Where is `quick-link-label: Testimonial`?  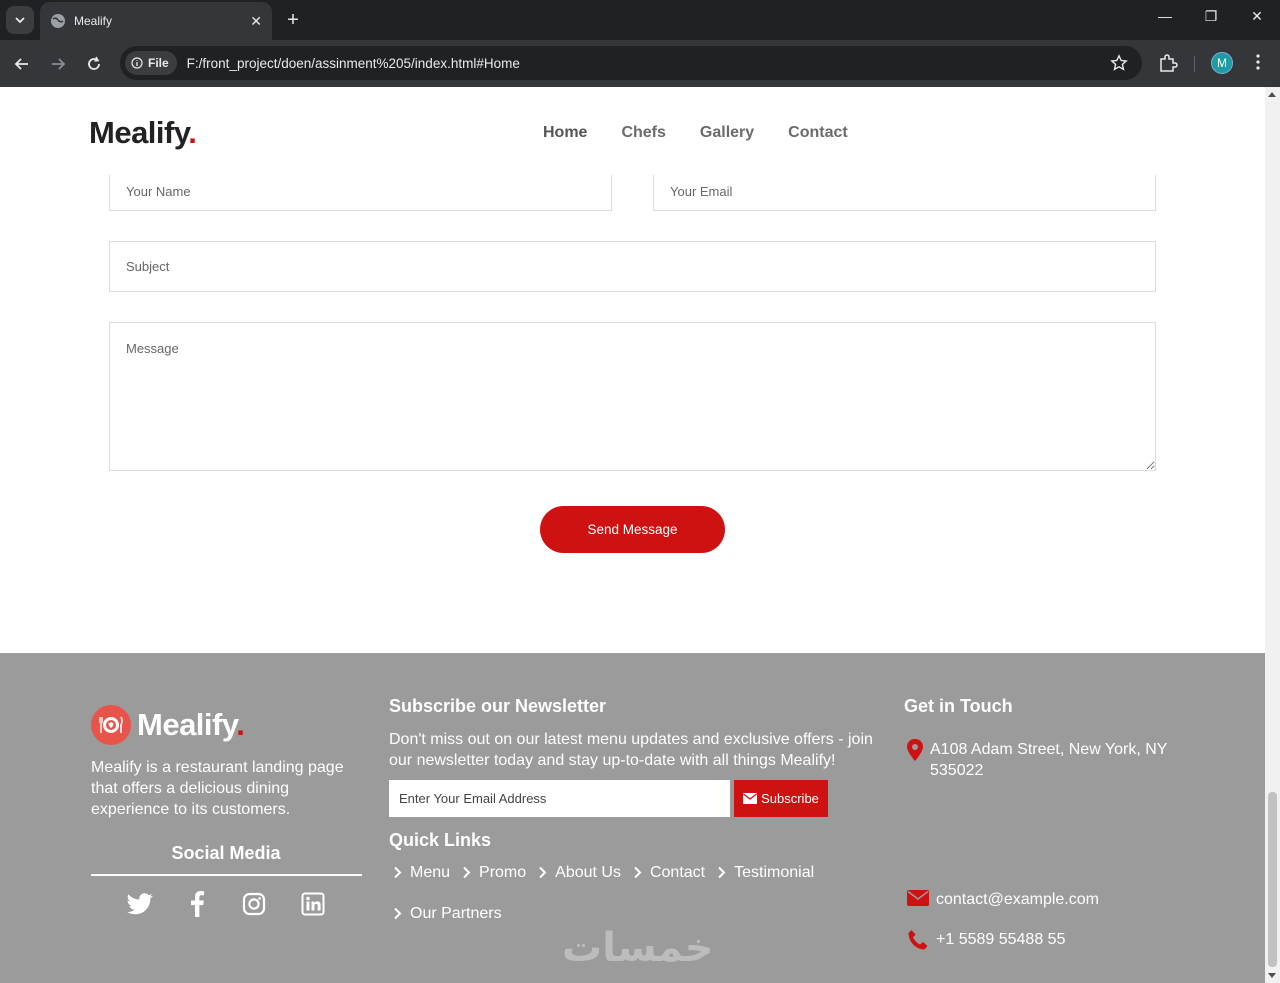 quick-link-label: Testimonial is located at coordinates (774, 872).